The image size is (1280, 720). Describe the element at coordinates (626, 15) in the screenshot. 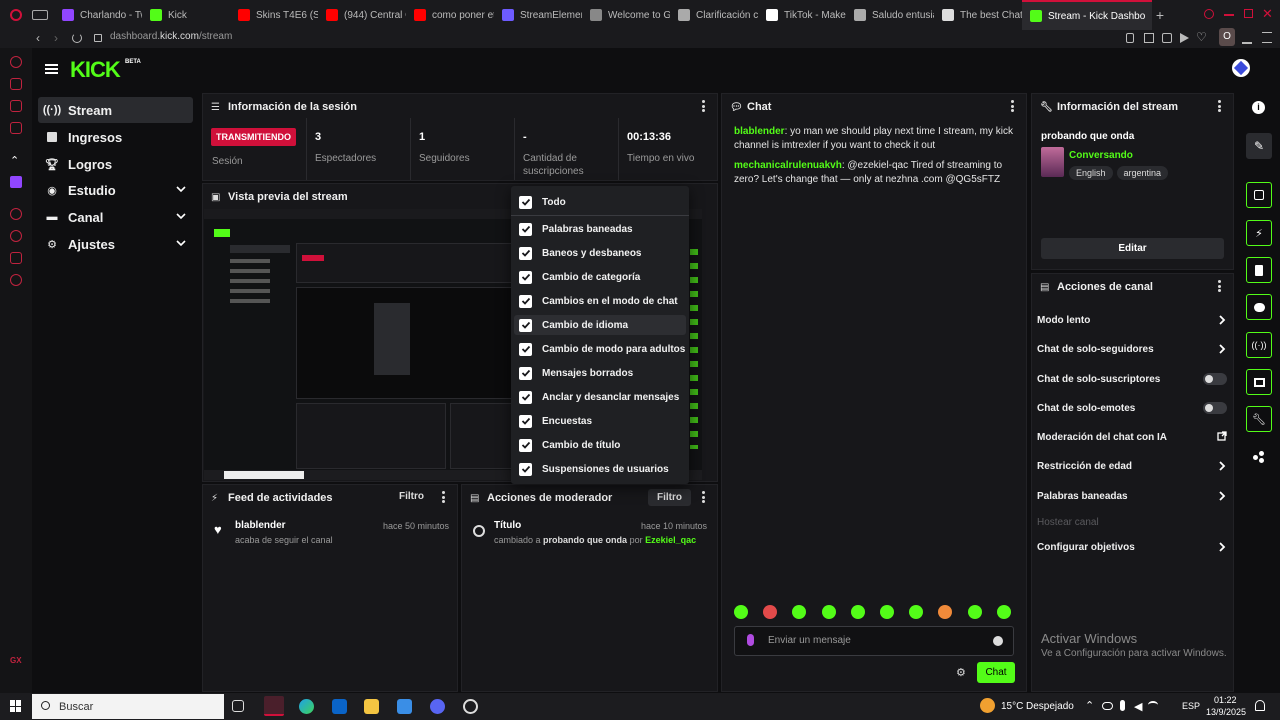

I see `browser-tab: Welcome to G` at that location.